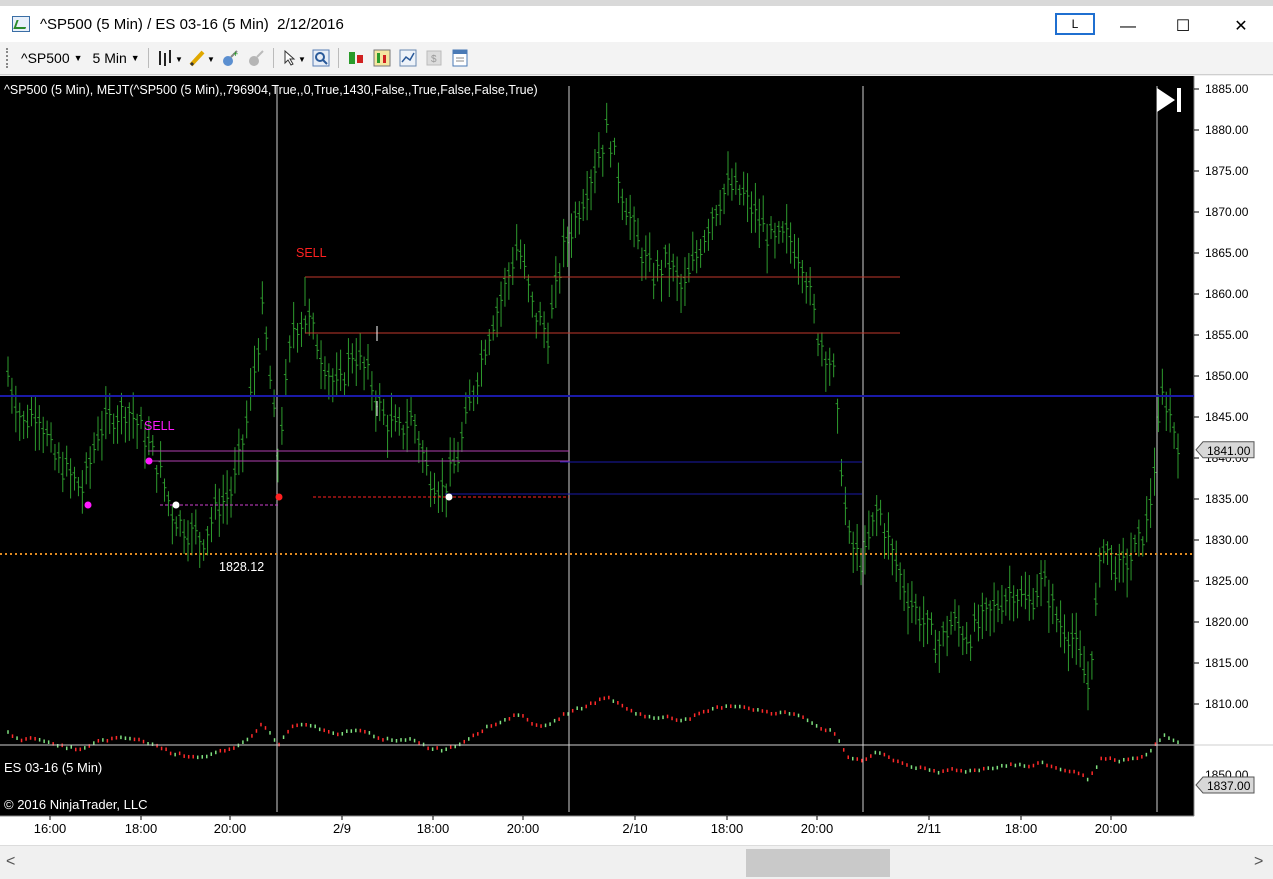 The height and width of the screenshot is (879, 1273). What do you see at coordinates (1227, 171) in the screenshot?
I see `price-tick-label: 1875.00` at bounding box center [1227, 171].